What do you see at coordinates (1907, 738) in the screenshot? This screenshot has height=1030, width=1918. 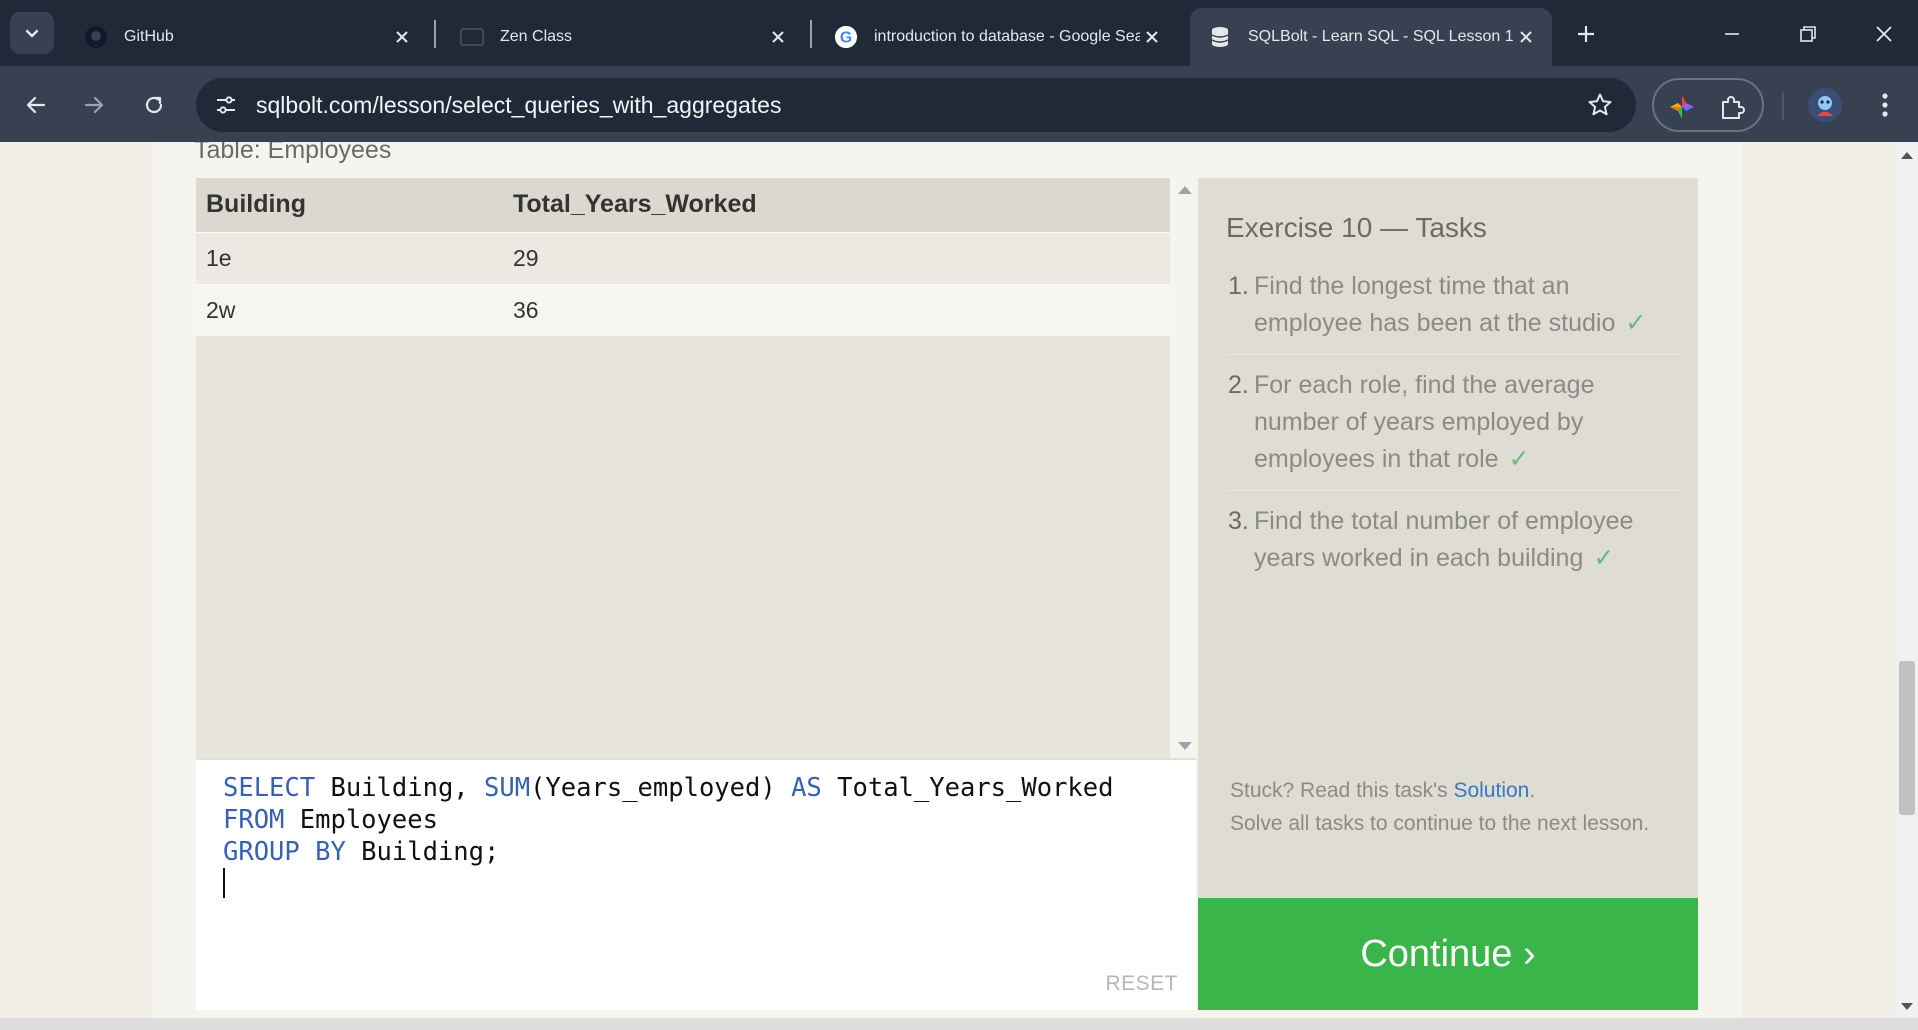 I see `scrollbar-thumb` at bounding box center [1907, 738].